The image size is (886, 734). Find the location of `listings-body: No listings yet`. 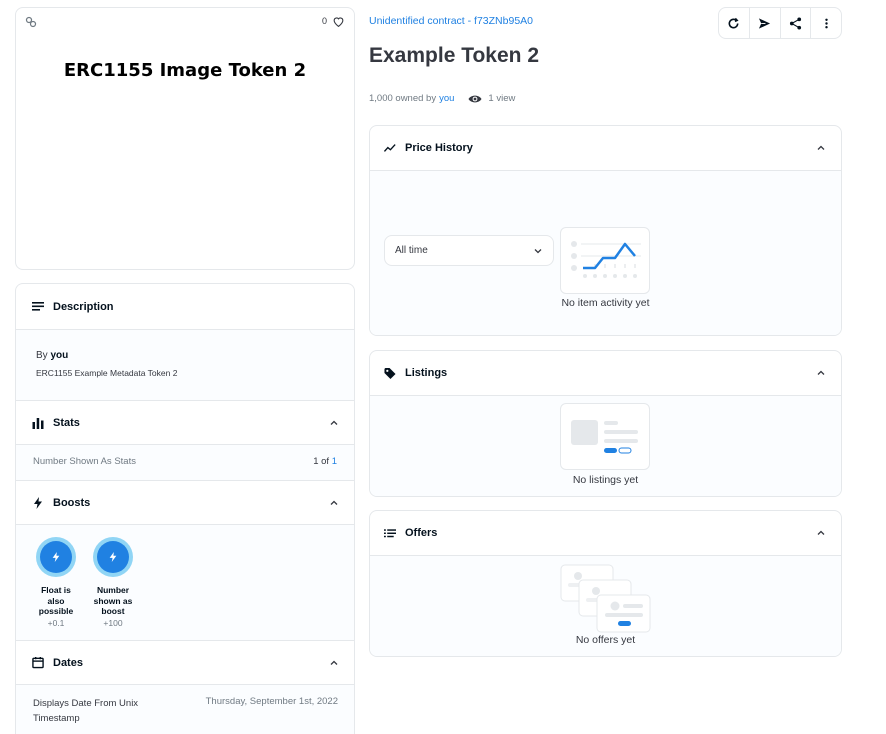

listings-body: No listings yet is located at coordinates (605, 445).